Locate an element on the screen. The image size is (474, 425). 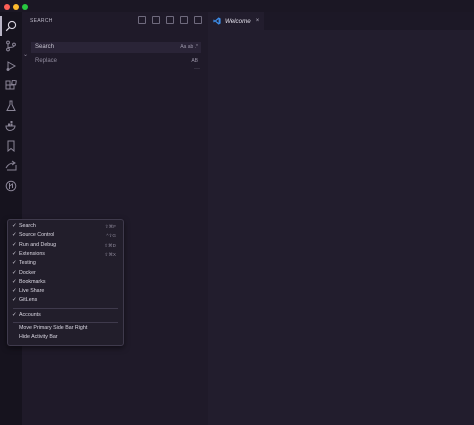
menu-item-label: Hide Activity Bar is located at coordinates (38, 337).